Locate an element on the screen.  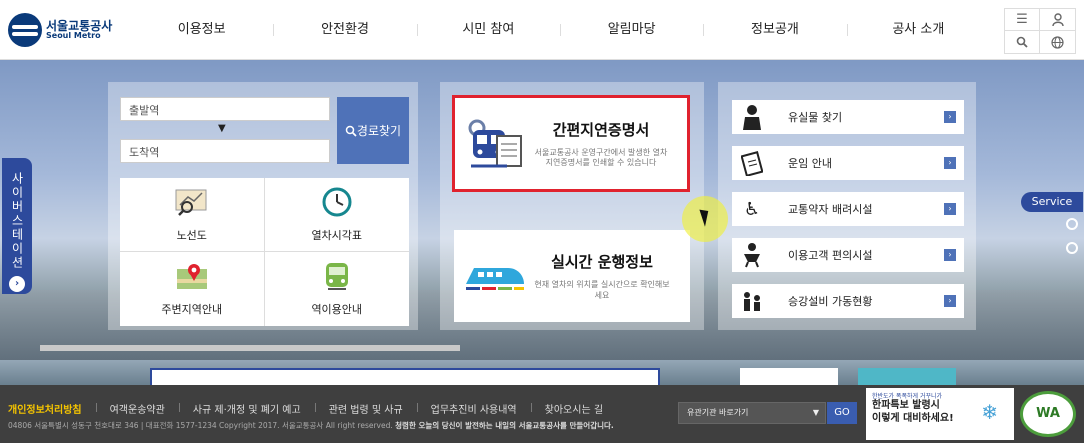
quick-link-timetable: 열차시각표 is located at coordinates (336, 215).